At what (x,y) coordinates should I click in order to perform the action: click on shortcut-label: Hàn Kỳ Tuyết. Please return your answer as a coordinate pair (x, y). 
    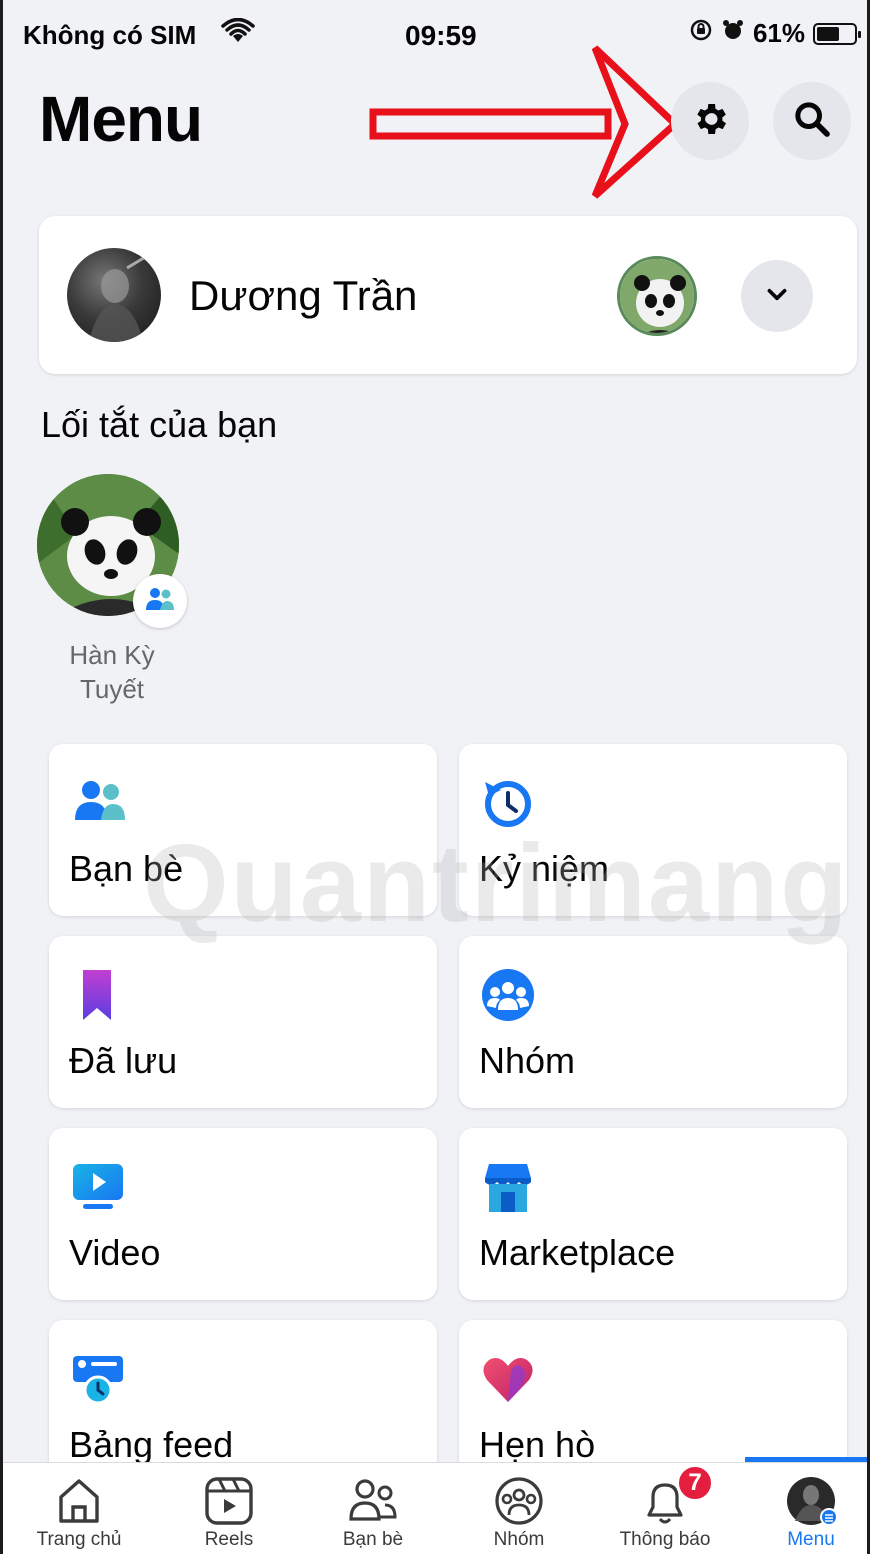
    Looking at the image, I should click on (112, 672).